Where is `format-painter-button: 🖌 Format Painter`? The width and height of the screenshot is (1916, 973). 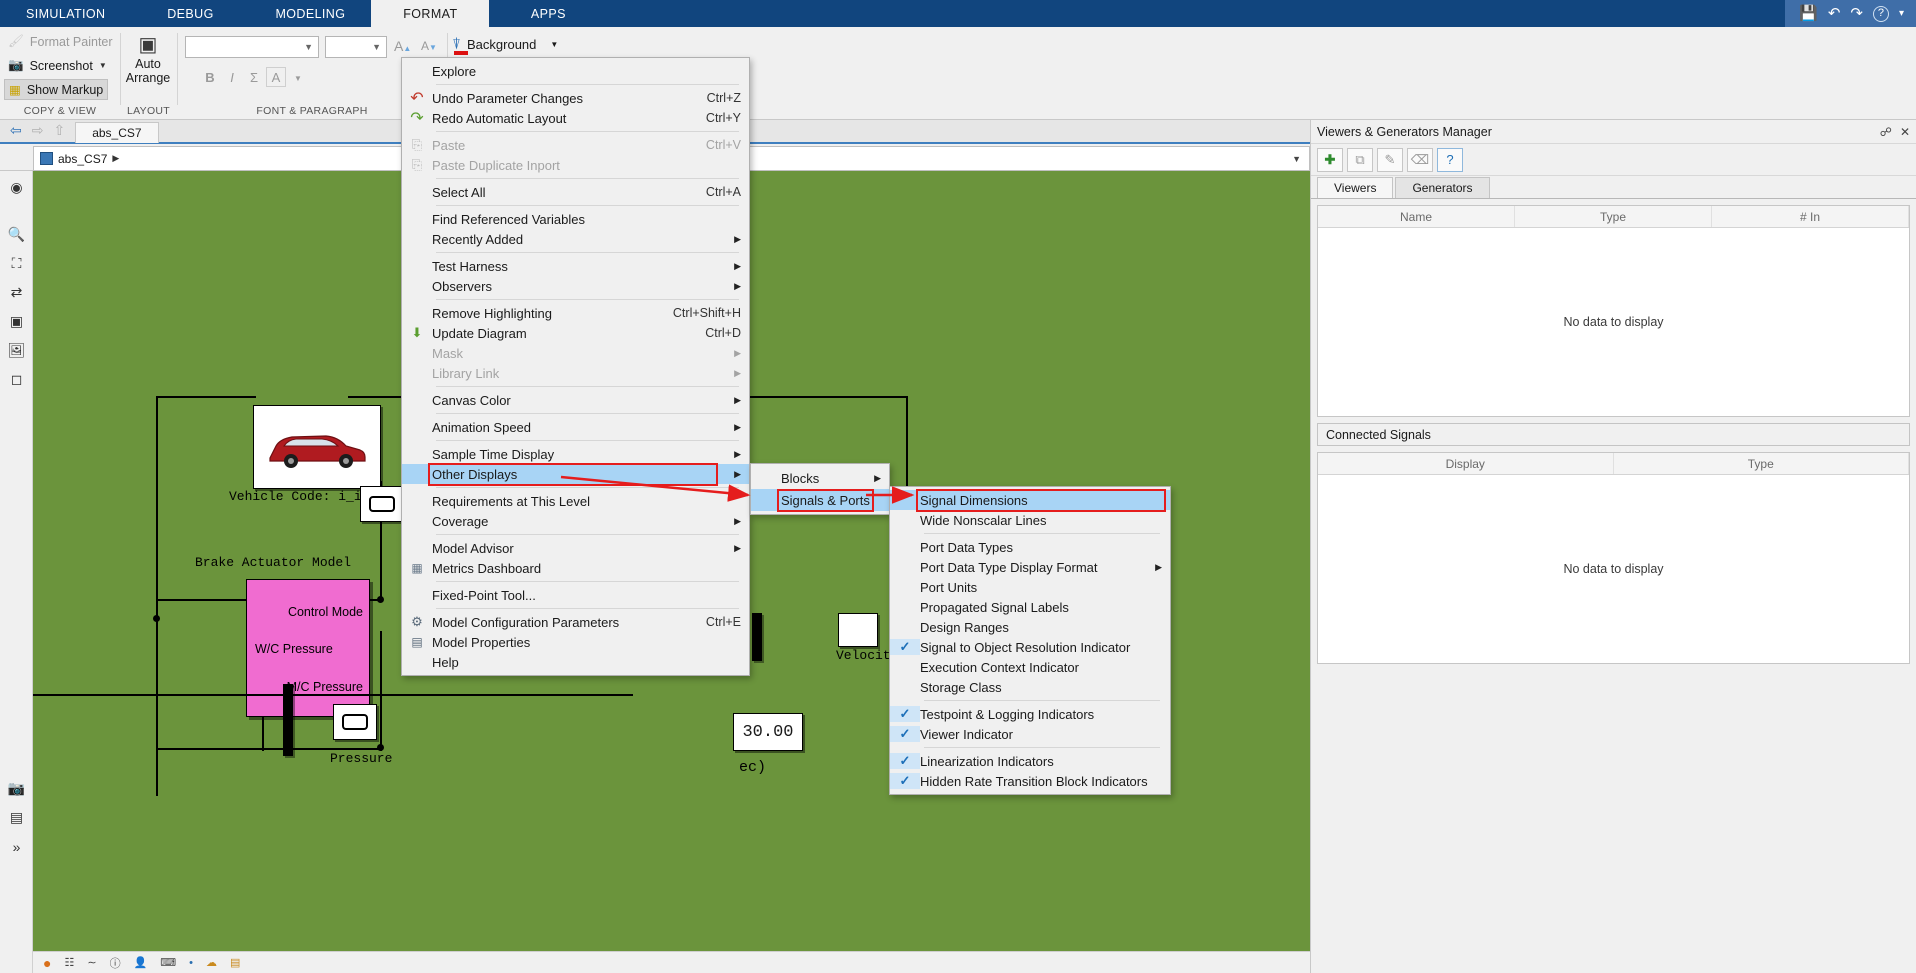
format-painter-button: 🖌 Format Painter is located at coordinates (60, 41).